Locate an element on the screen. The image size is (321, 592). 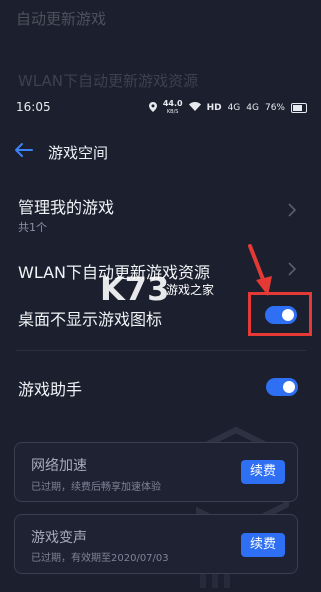
assistant-toggle is located at coordinates (282, 387).